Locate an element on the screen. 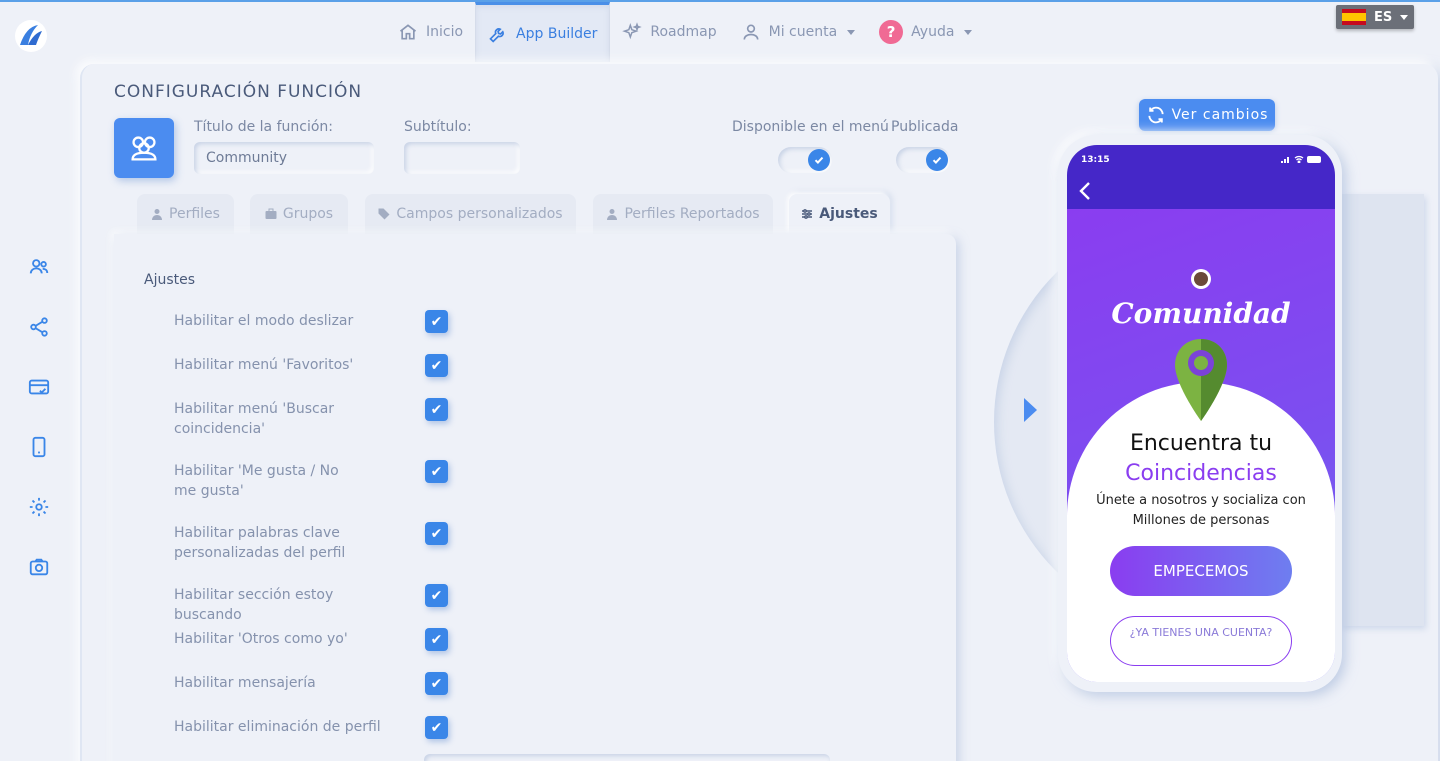  gear-icon is located at coordinates (39, 507).